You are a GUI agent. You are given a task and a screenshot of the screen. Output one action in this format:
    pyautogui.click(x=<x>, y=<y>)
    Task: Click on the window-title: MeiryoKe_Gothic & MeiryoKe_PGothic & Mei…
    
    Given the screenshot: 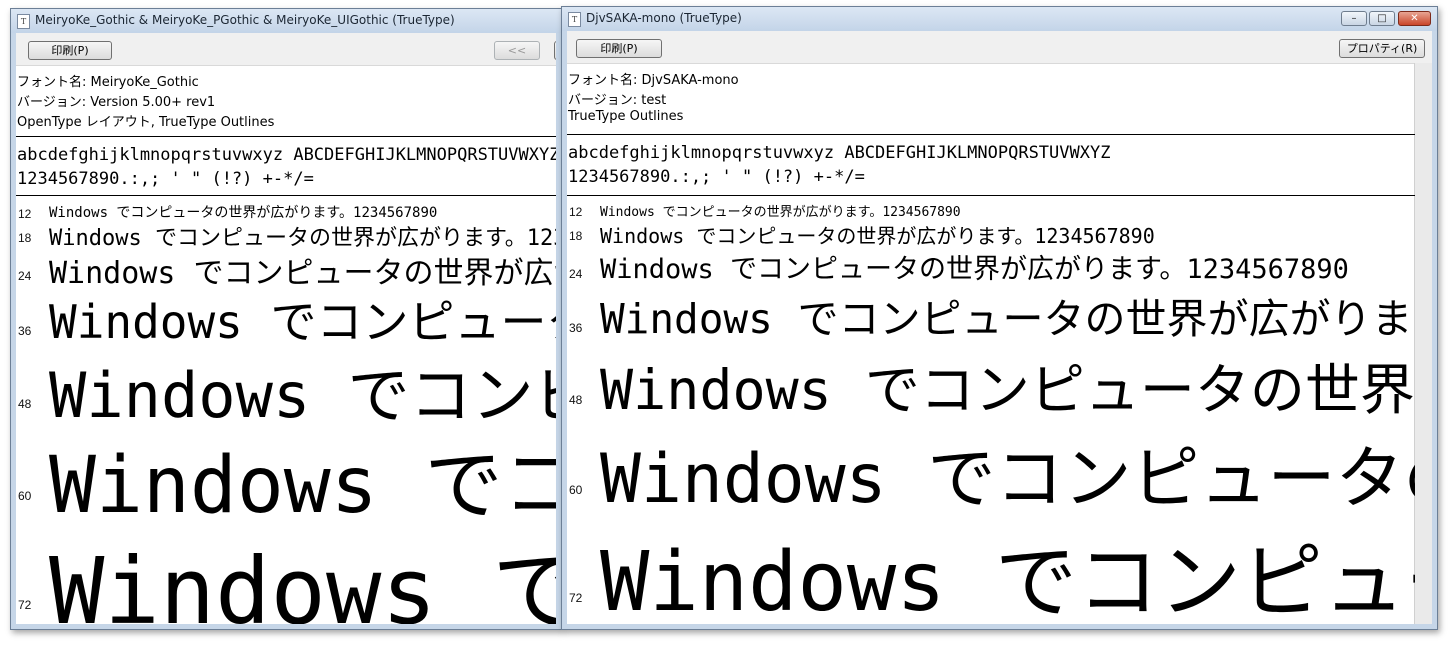 What is the action you would take?
    pyautogui.click(x=245, y=20)
    